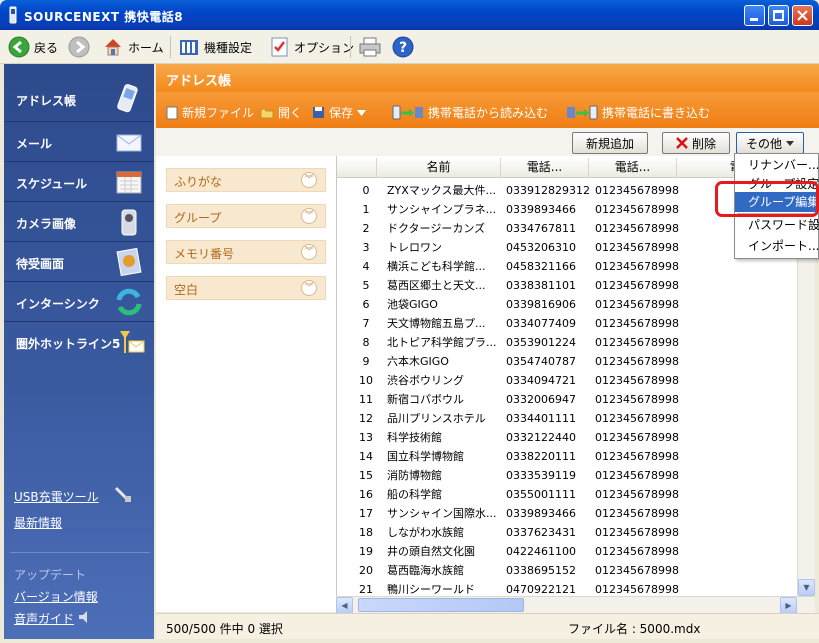  I want to click on version-info-link: バージョン情報, so click(56, 596).